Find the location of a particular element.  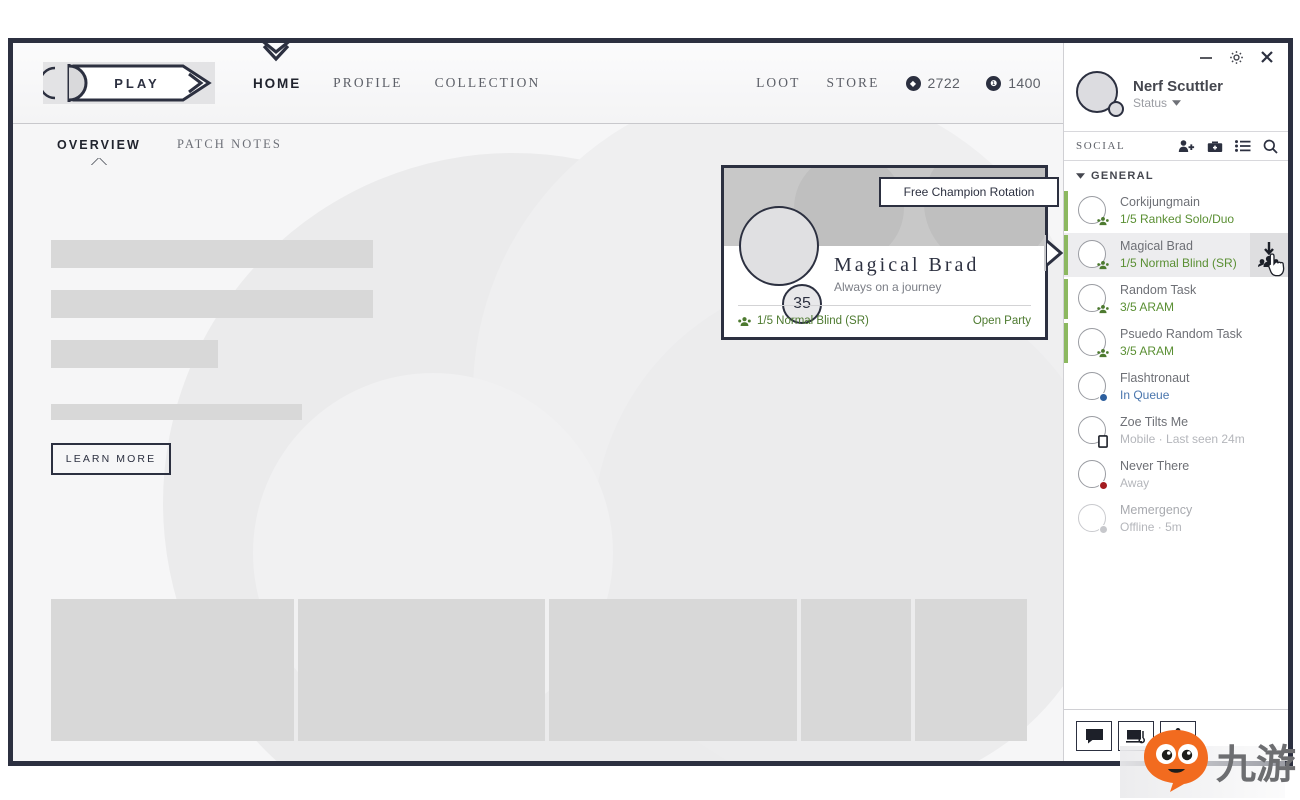

tab-overview: OVERVIEW is located at coordinates (99, 145).